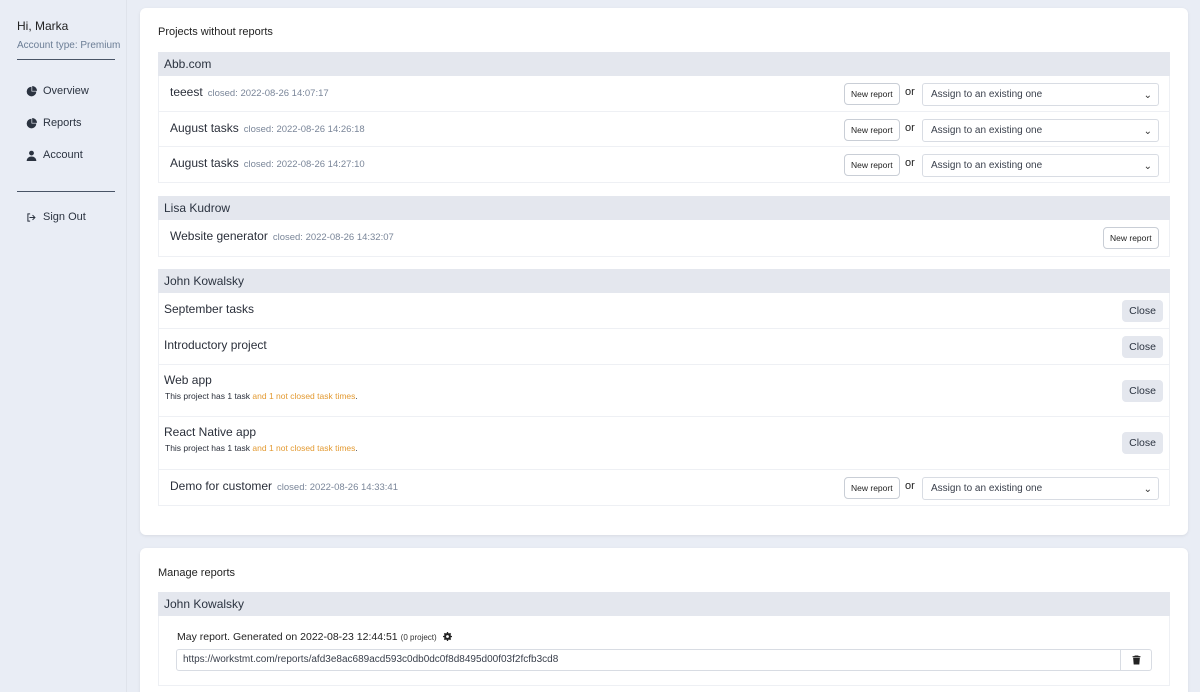  I want to click on group-header: Lisa Kudrow, so click(664, 208).